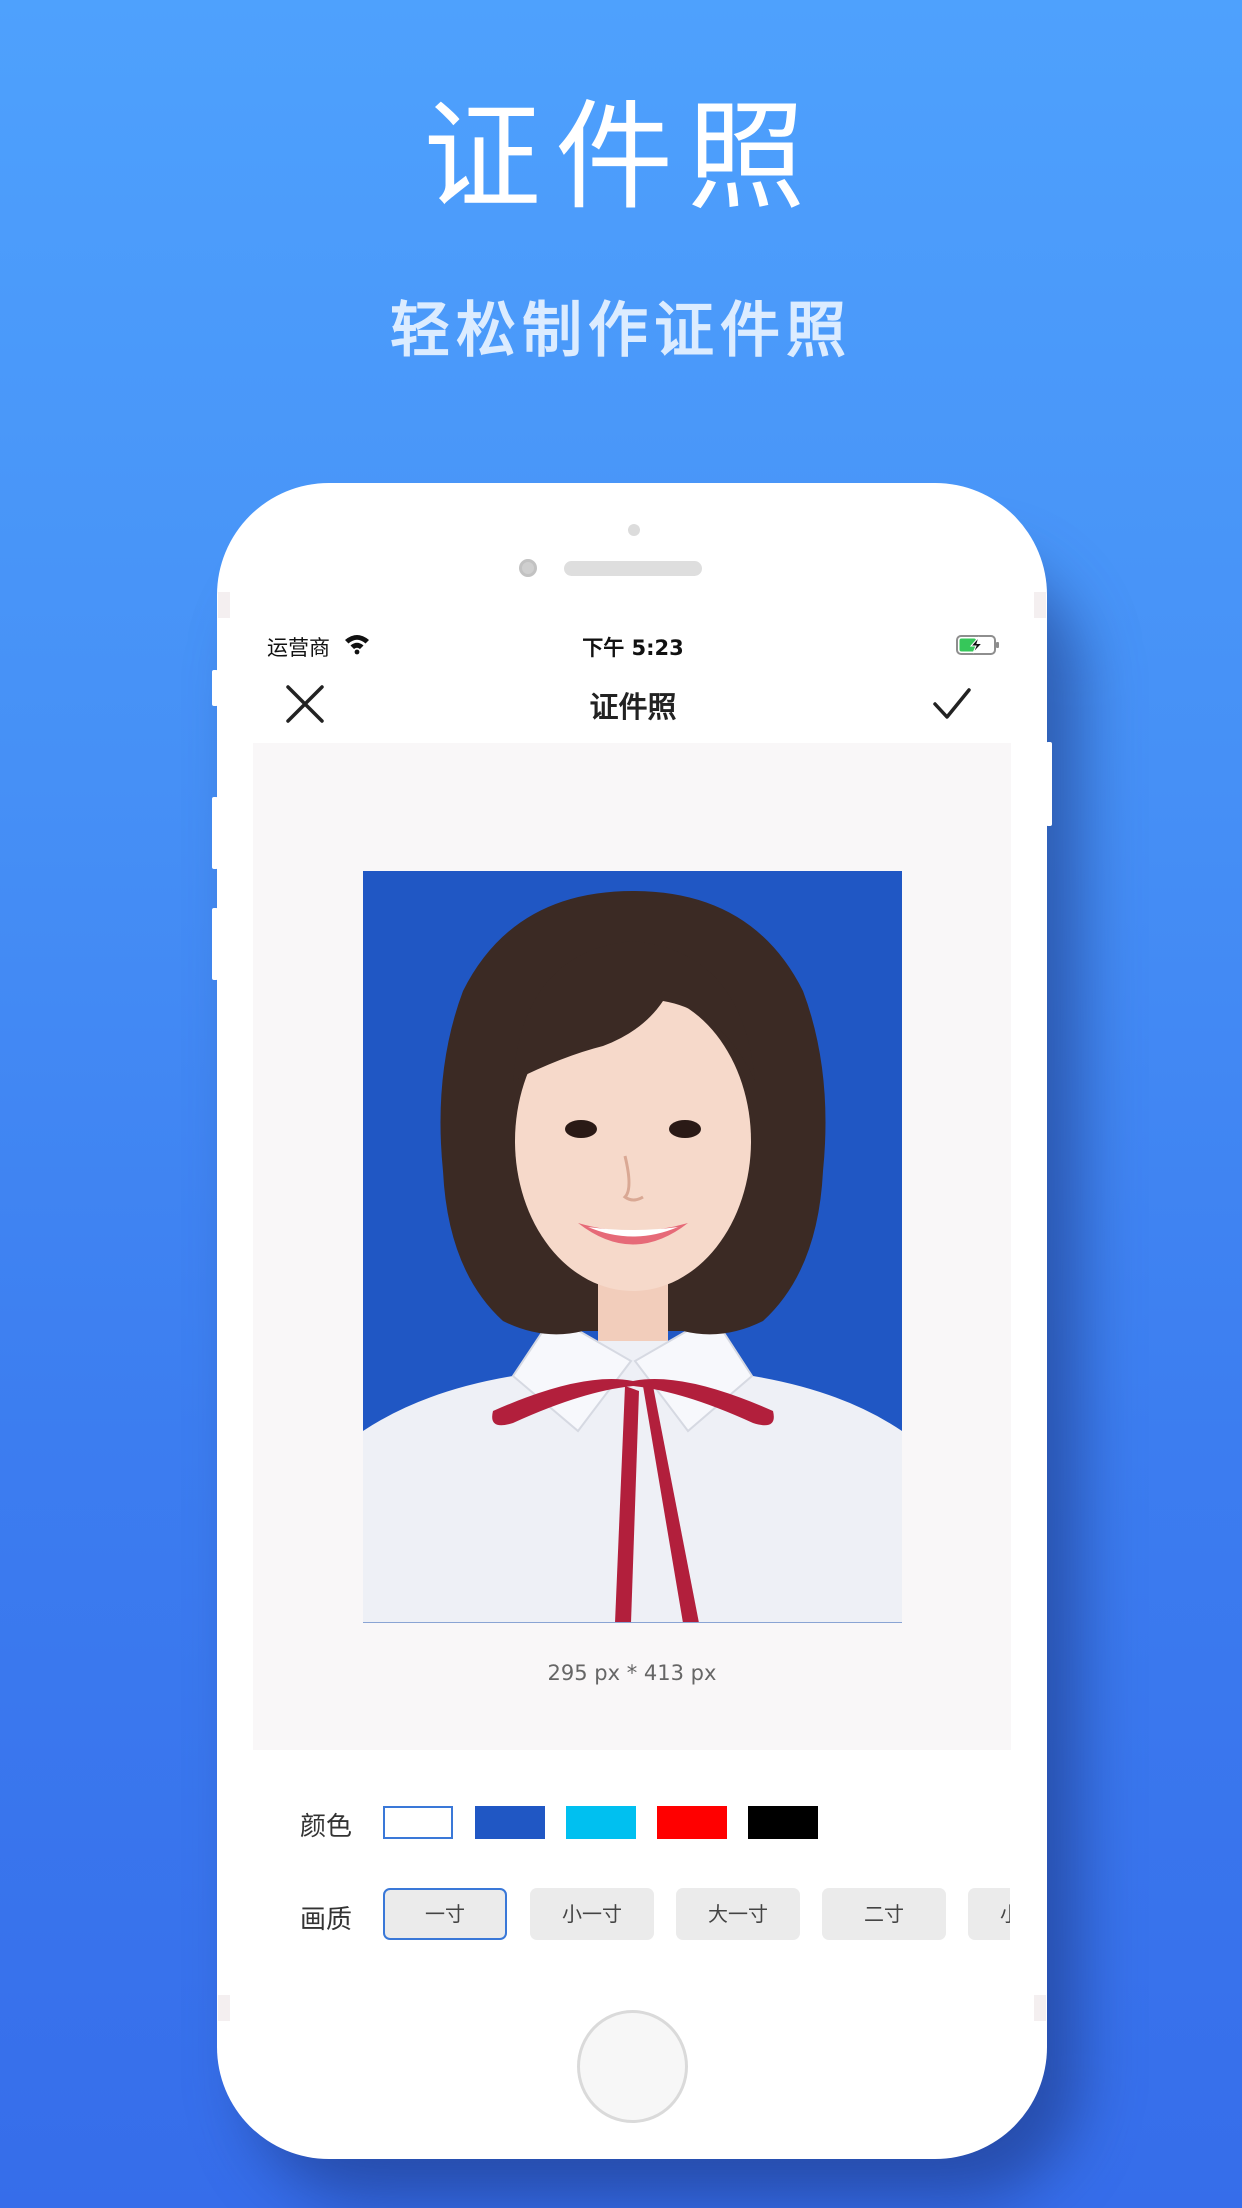 This screenshot has width=1242, height=2208. I want to click on front-camera-icon, so click(528, 568).